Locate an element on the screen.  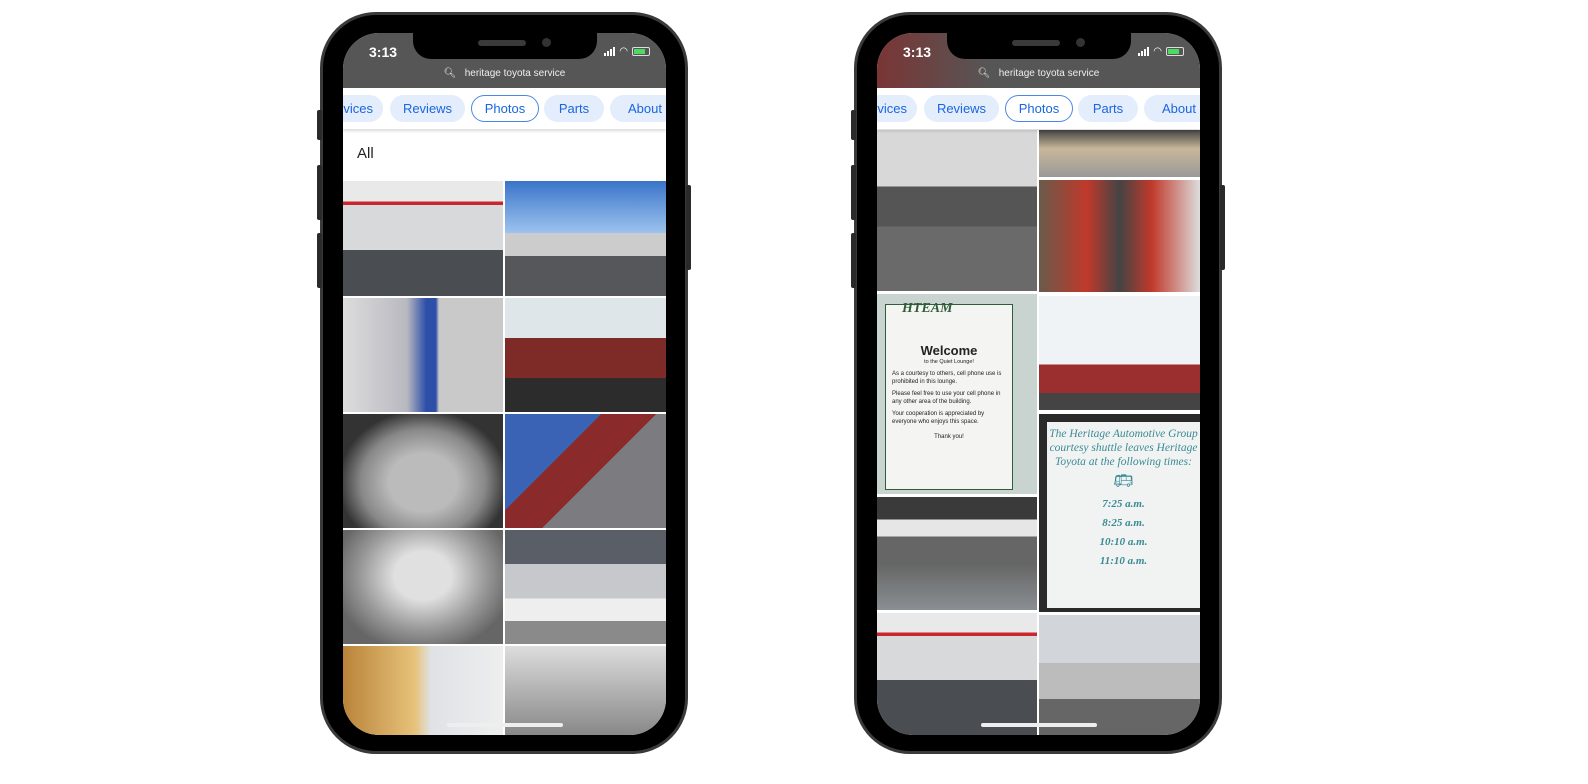
bus-icon: 🚌︎ is located at coordinates (1123, 482).